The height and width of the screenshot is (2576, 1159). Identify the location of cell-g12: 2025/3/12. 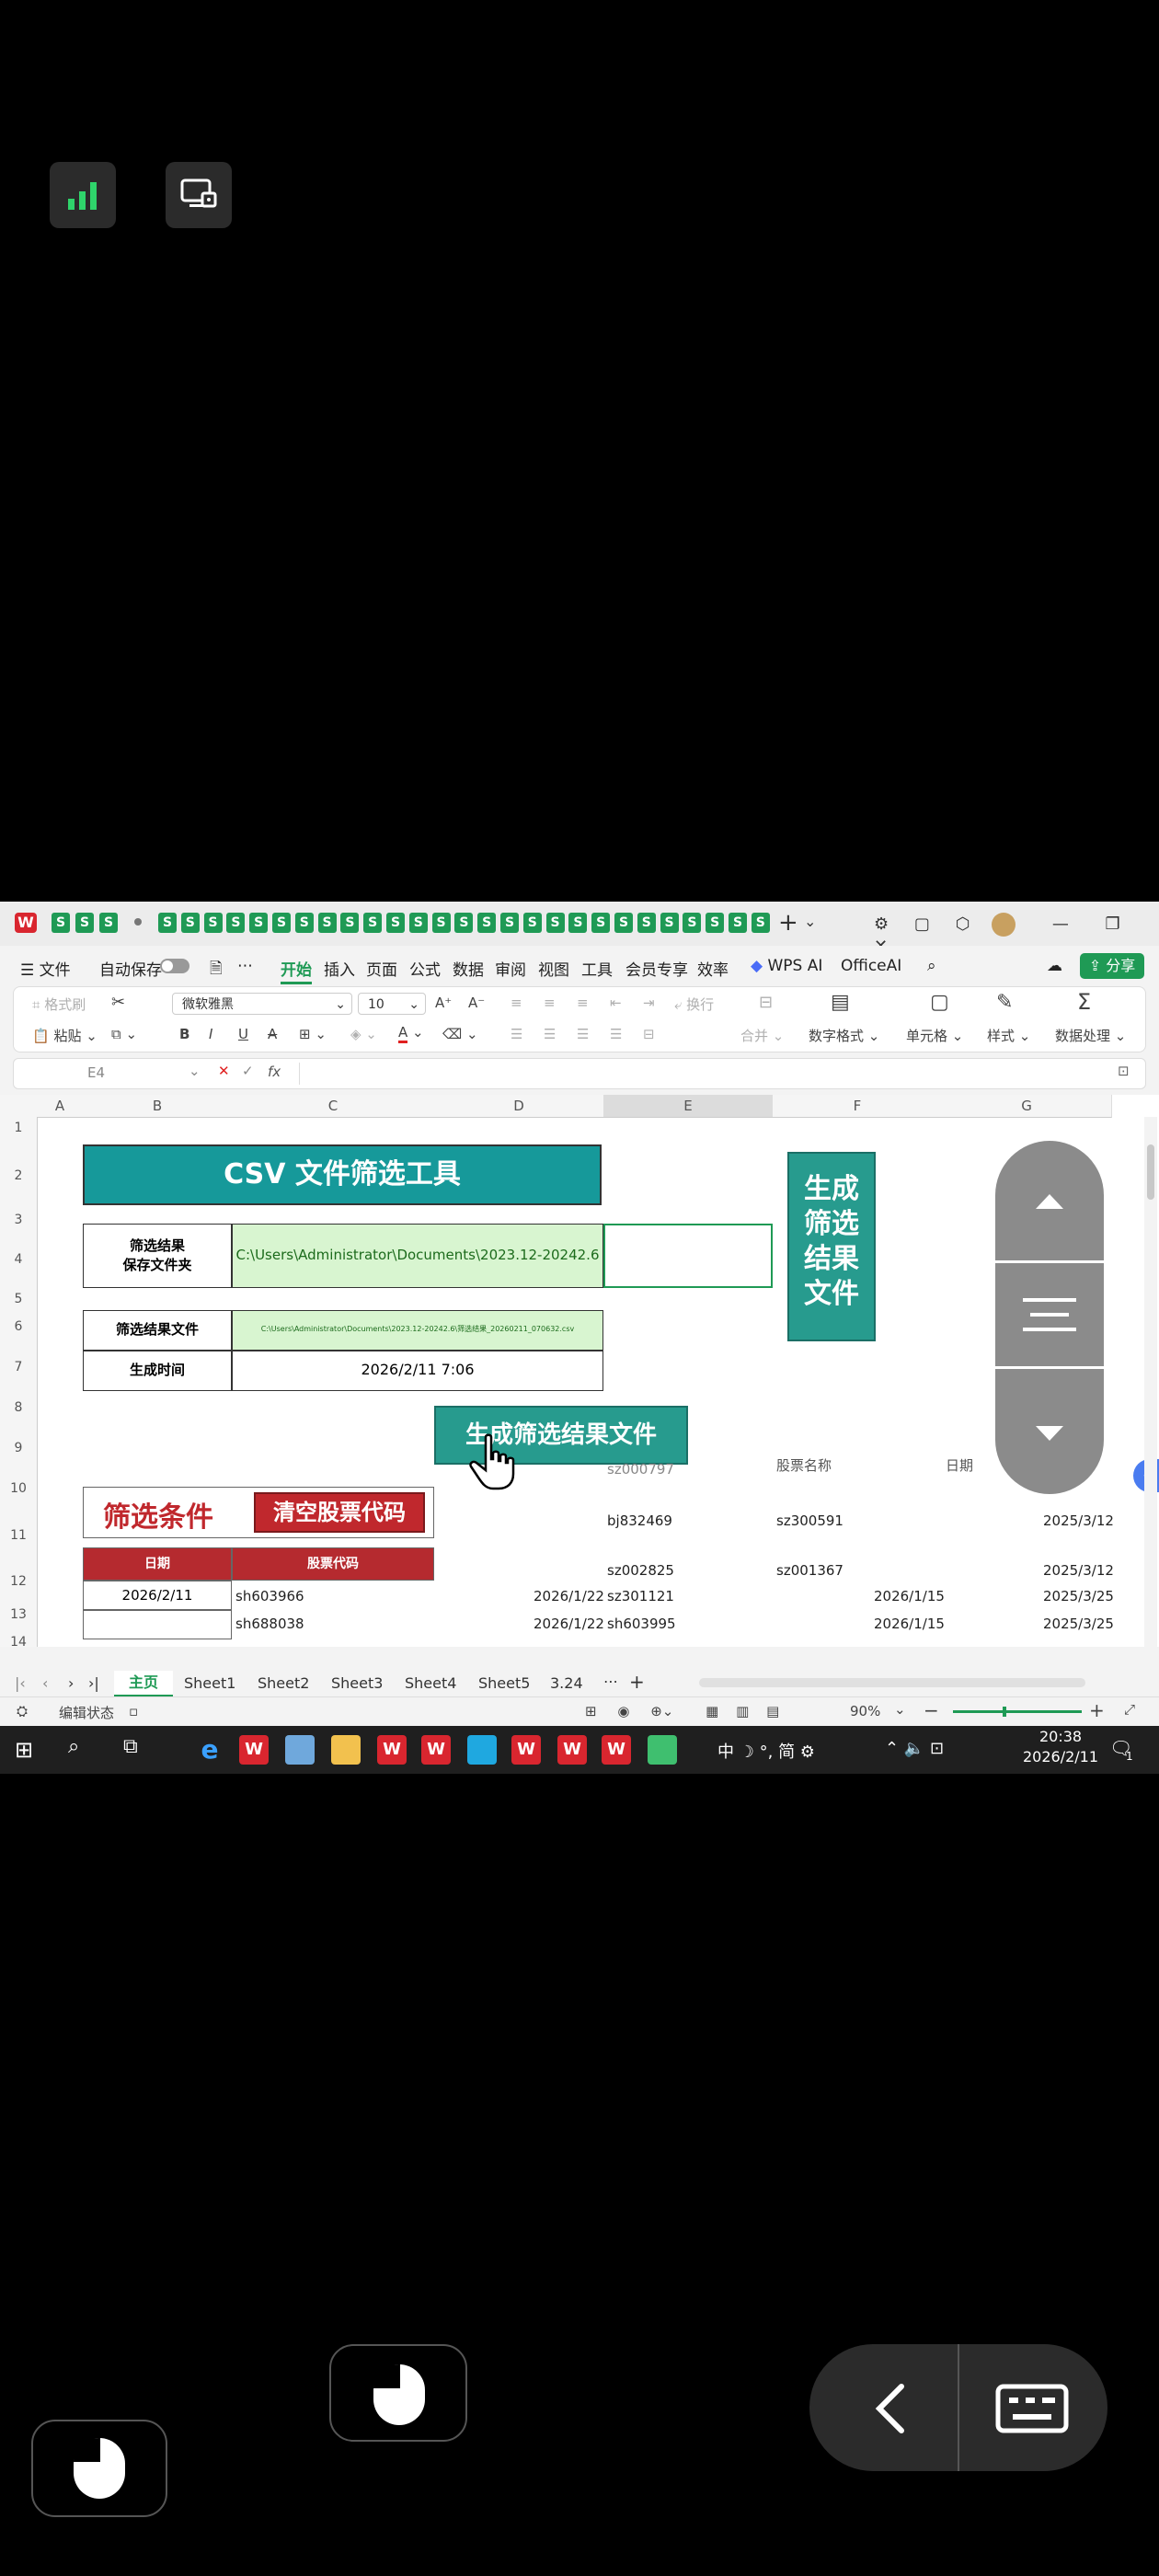
(1078, 1570).